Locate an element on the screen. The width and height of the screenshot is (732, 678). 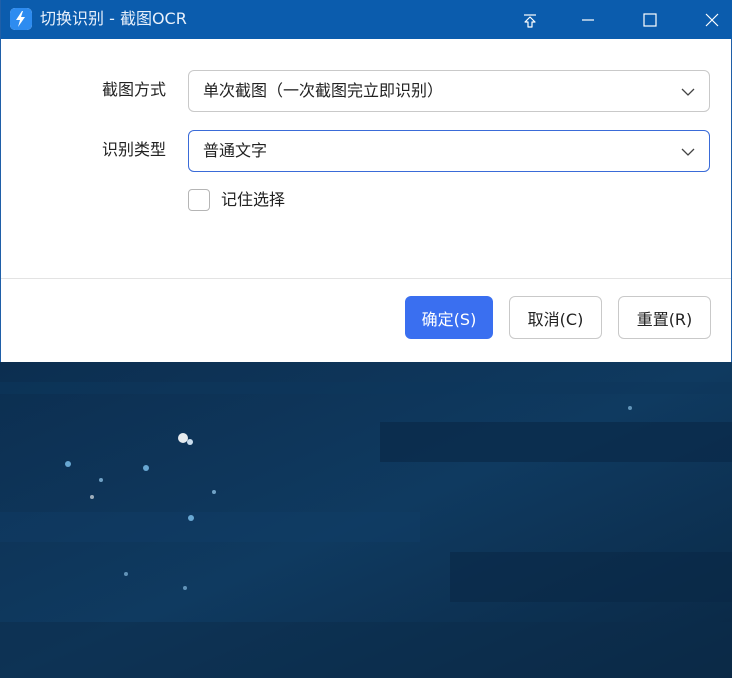
window-title: 切换识别 - 截图OCR is located at coordinates (113, 18).